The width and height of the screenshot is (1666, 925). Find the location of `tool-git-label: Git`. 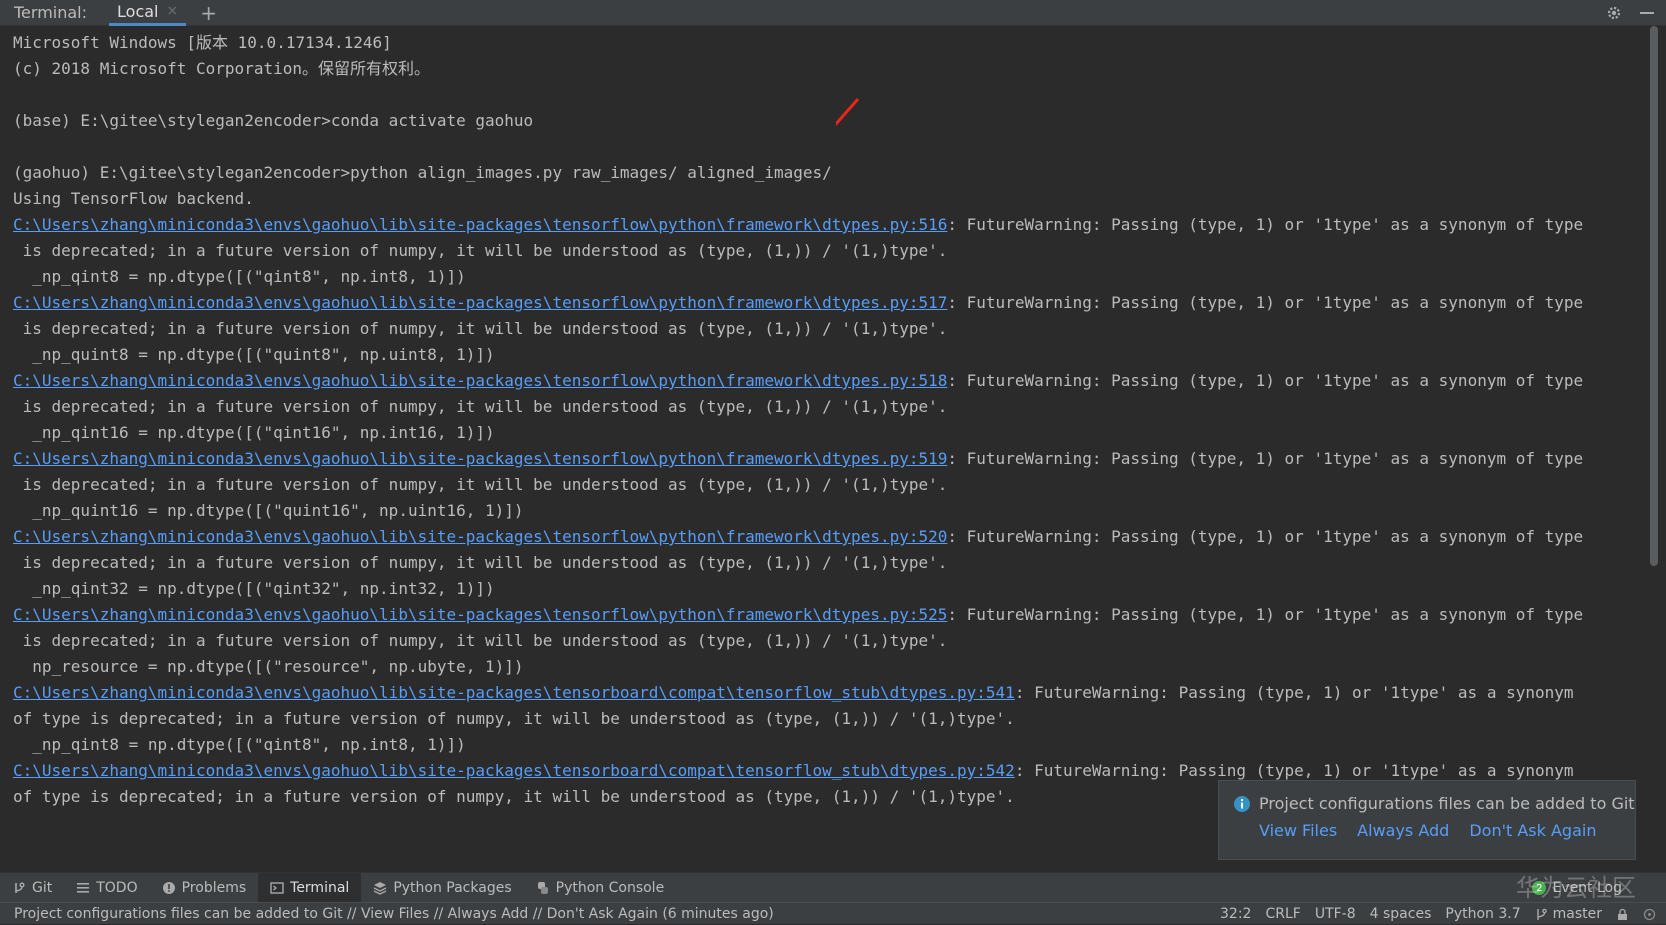

tool-git-label: Git is located at coordinates (42, 887).